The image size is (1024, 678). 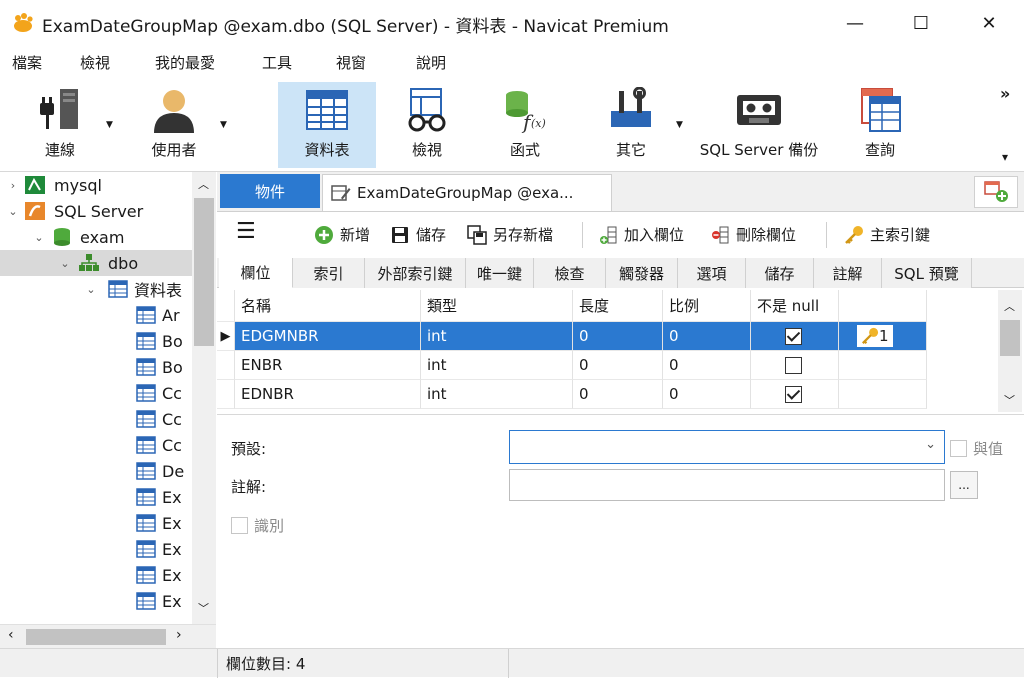 I want to click on close-button: ✕, so click(x=989, y=23).